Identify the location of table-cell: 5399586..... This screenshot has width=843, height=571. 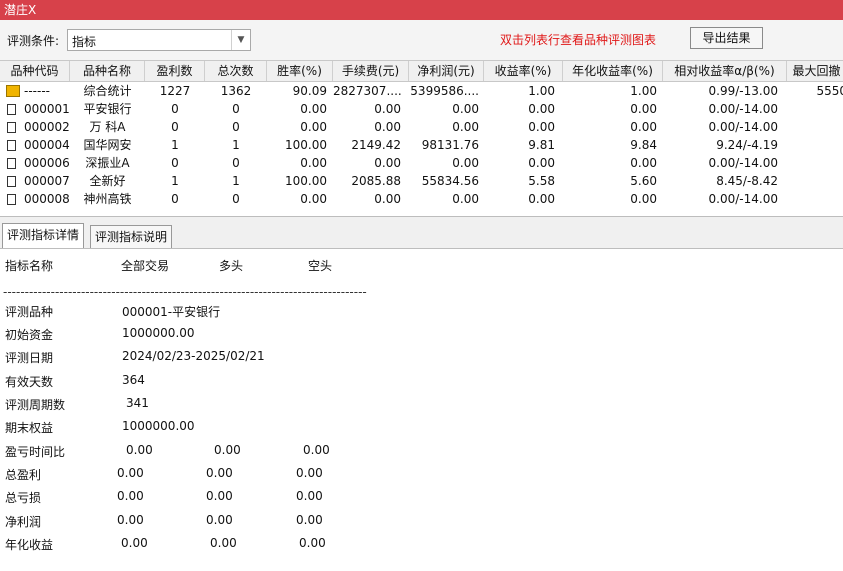
(444, 91).